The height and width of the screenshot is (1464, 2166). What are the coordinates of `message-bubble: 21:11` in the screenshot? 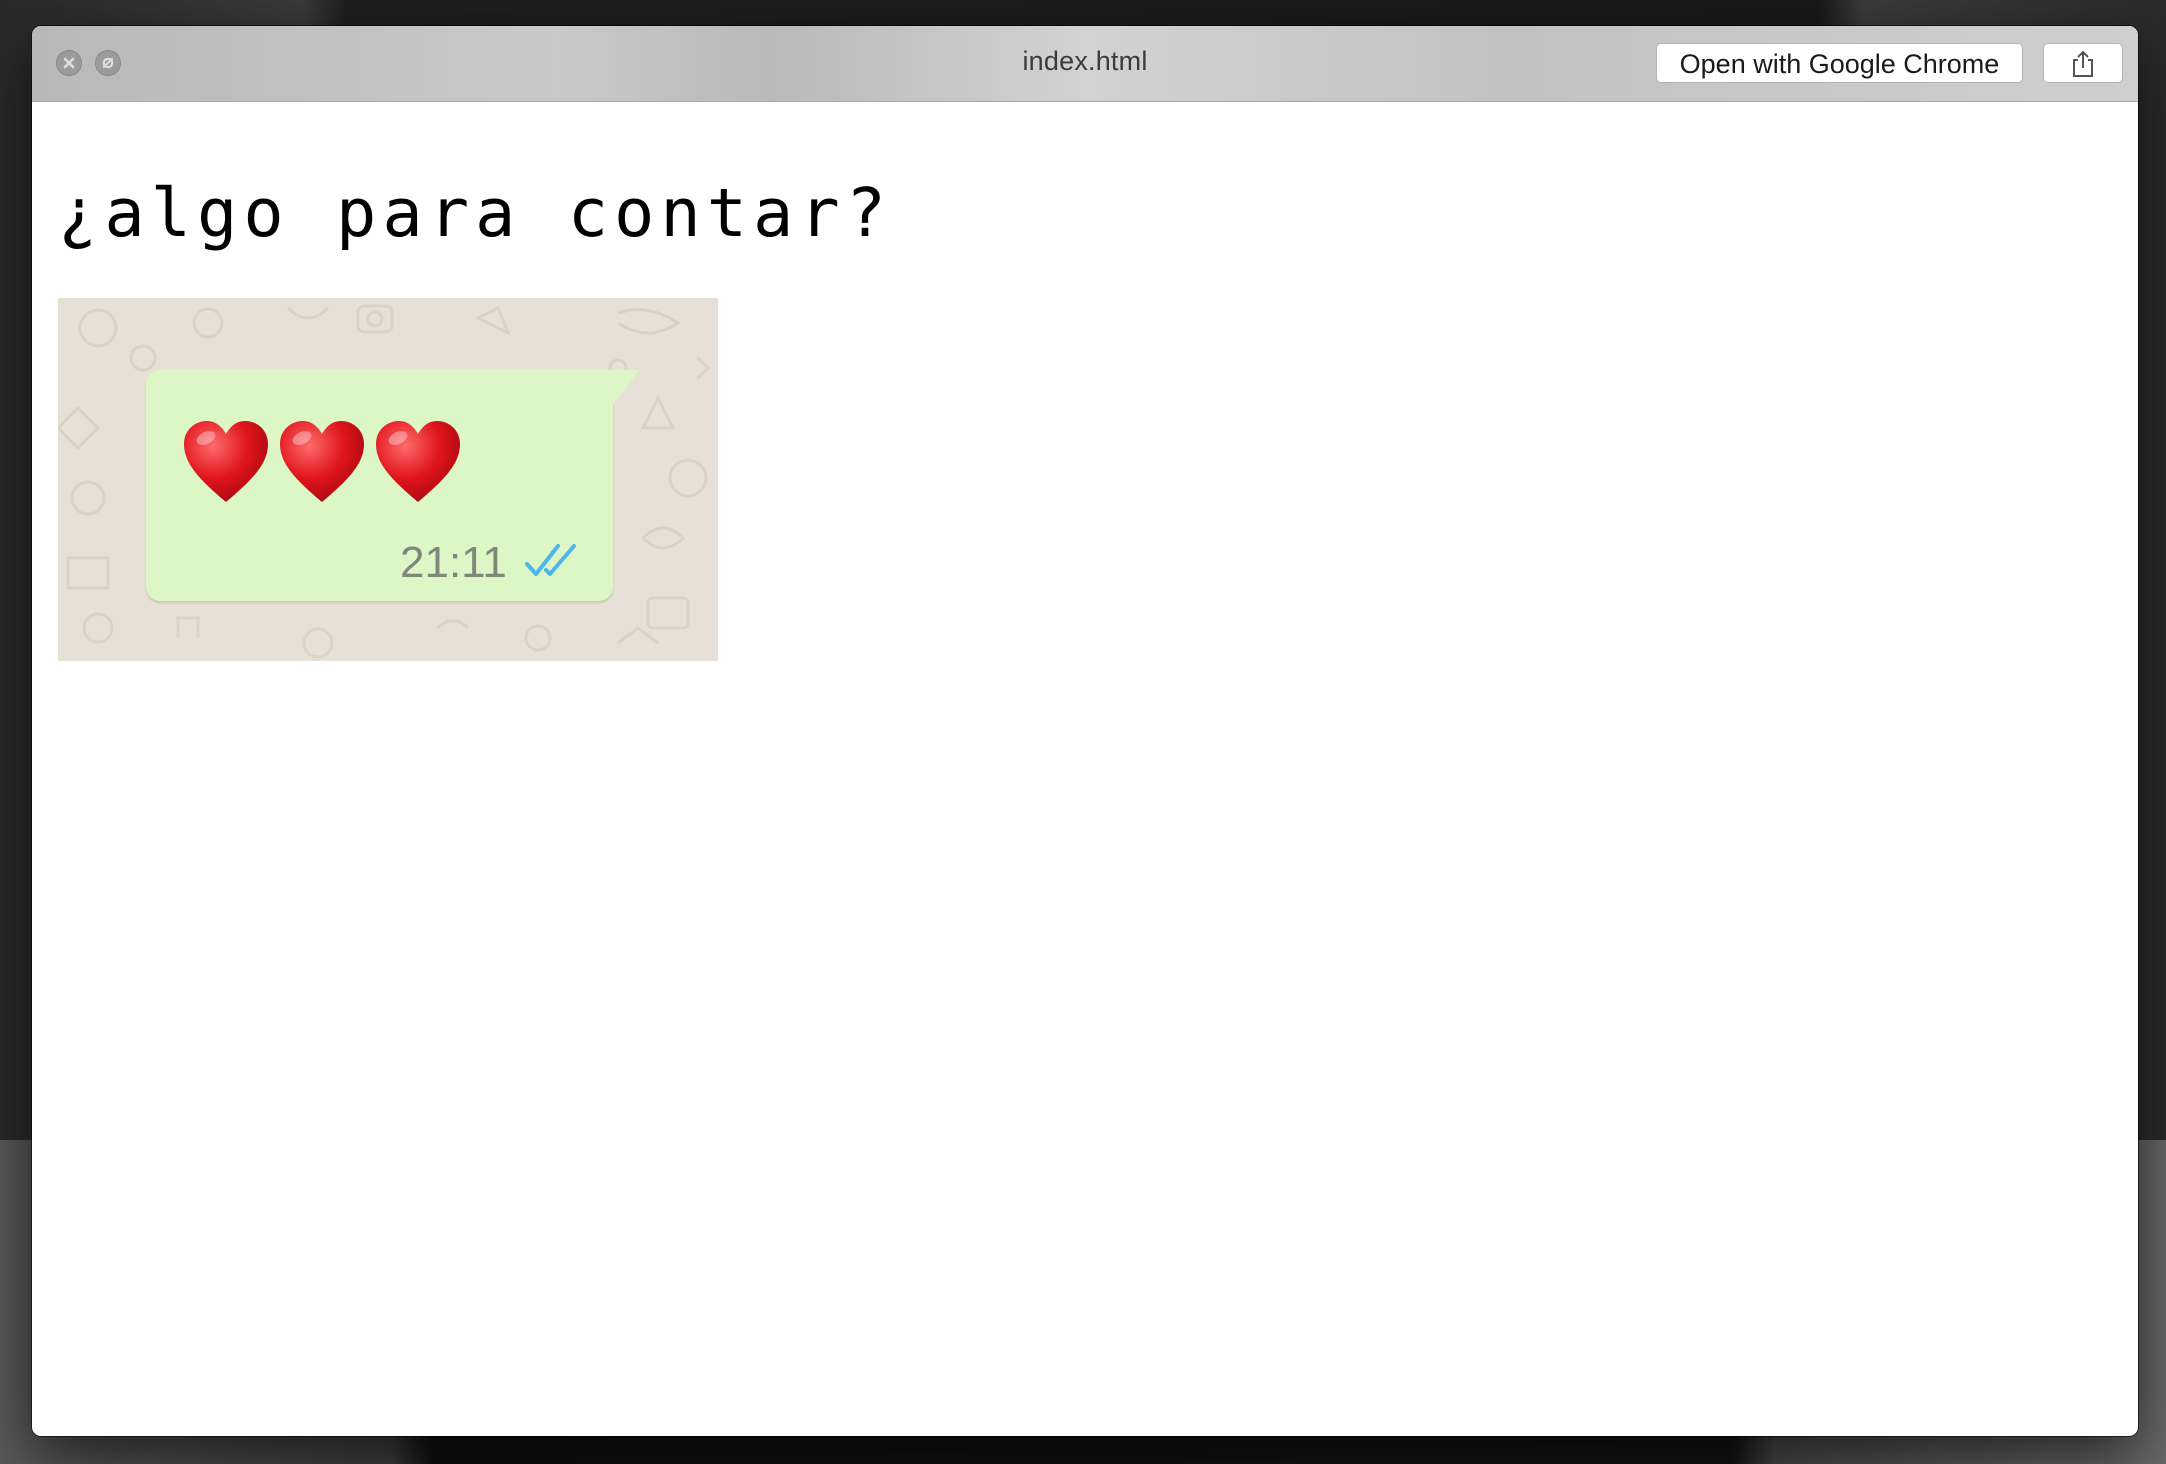 It's located at (379, 485).